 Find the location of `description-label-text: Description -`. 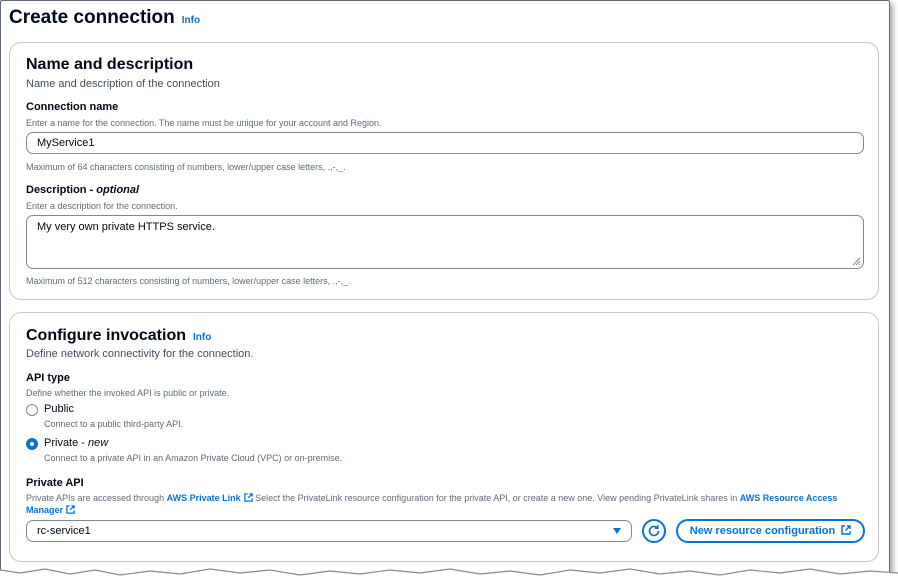

description-label-text: Description - is located at coordinates (61, 190).